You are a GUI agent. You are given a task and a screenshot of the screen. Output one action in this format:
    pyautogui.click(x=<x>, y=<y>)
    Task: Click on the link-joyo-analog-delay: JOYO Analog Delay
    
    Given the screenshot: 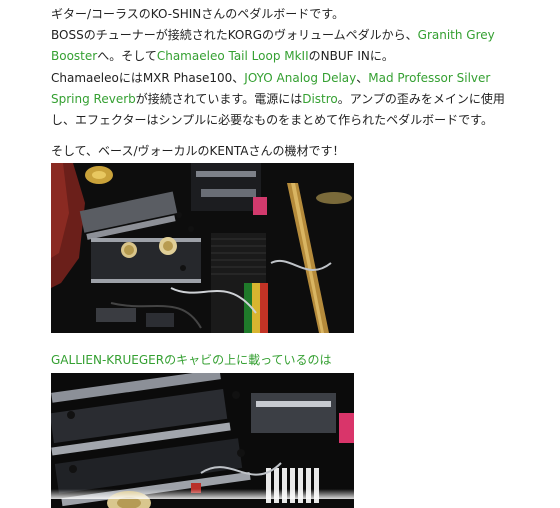 What is the action you would take?
    pyautogui.click(x=300, y=78)
    